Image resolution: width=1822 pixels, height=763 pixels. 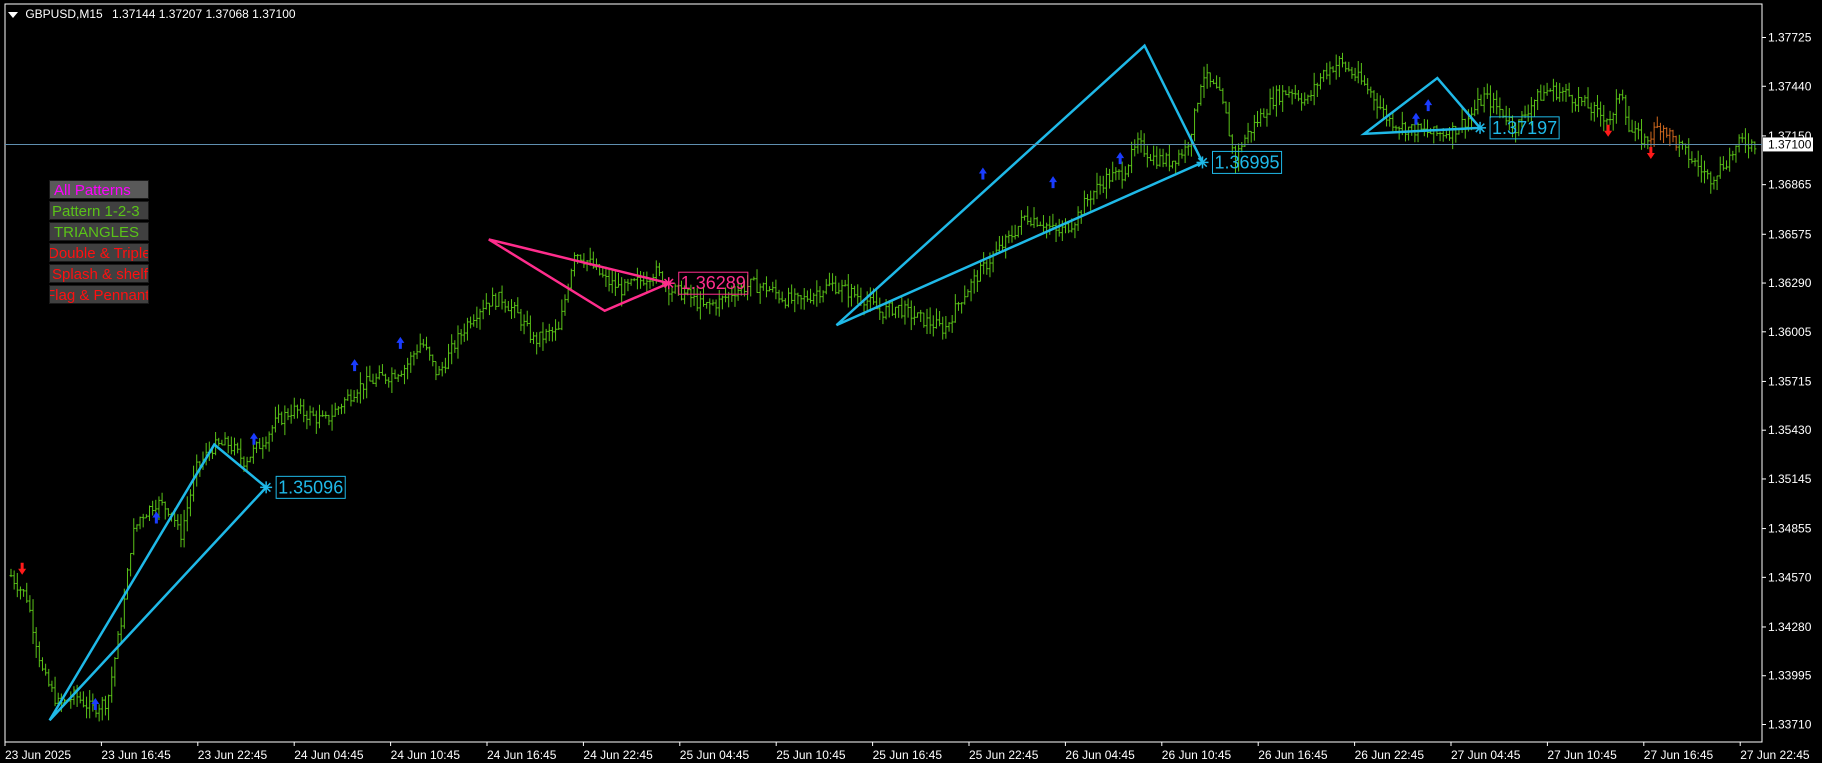 What do you see at coordinates (1790, 577) in the screenshot?
I see `price-tick-label: 1.34570` at bounding box center [1790, 577].